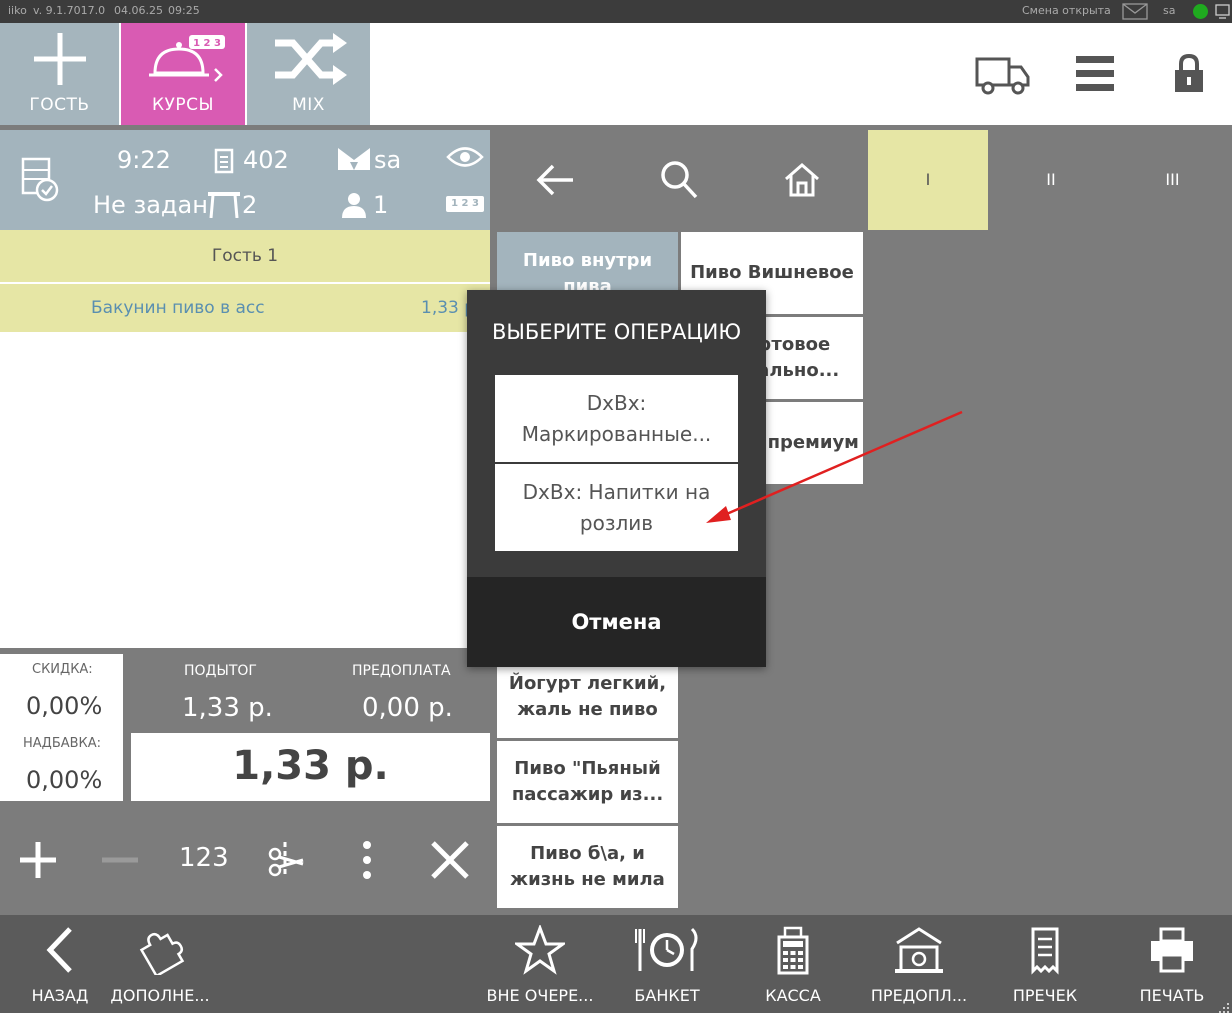 The image size is (1232, 1013). Describe the element at coordinates (354, 162) in the screenshot. I see `waiter-icon` at that location.